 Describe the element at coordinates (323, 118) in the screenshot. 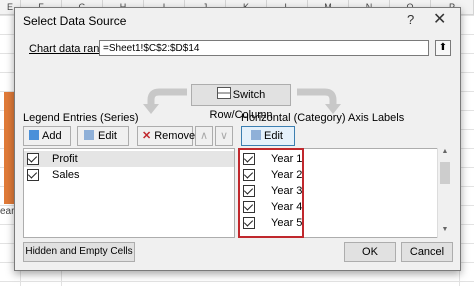

I see `axis-labels-label: Horizontal (Category) Axis Labels` at that location.